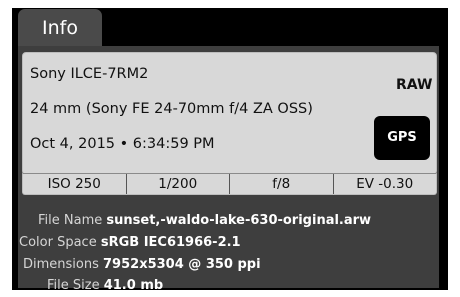 The height and width of the screenshot is (297, 460). Describe the element at coordinates (171, 109) in the screenshot. I see `lens-info: 24 mm (Sony FE 24-70mm f/4 ZA OSS)` at that location.